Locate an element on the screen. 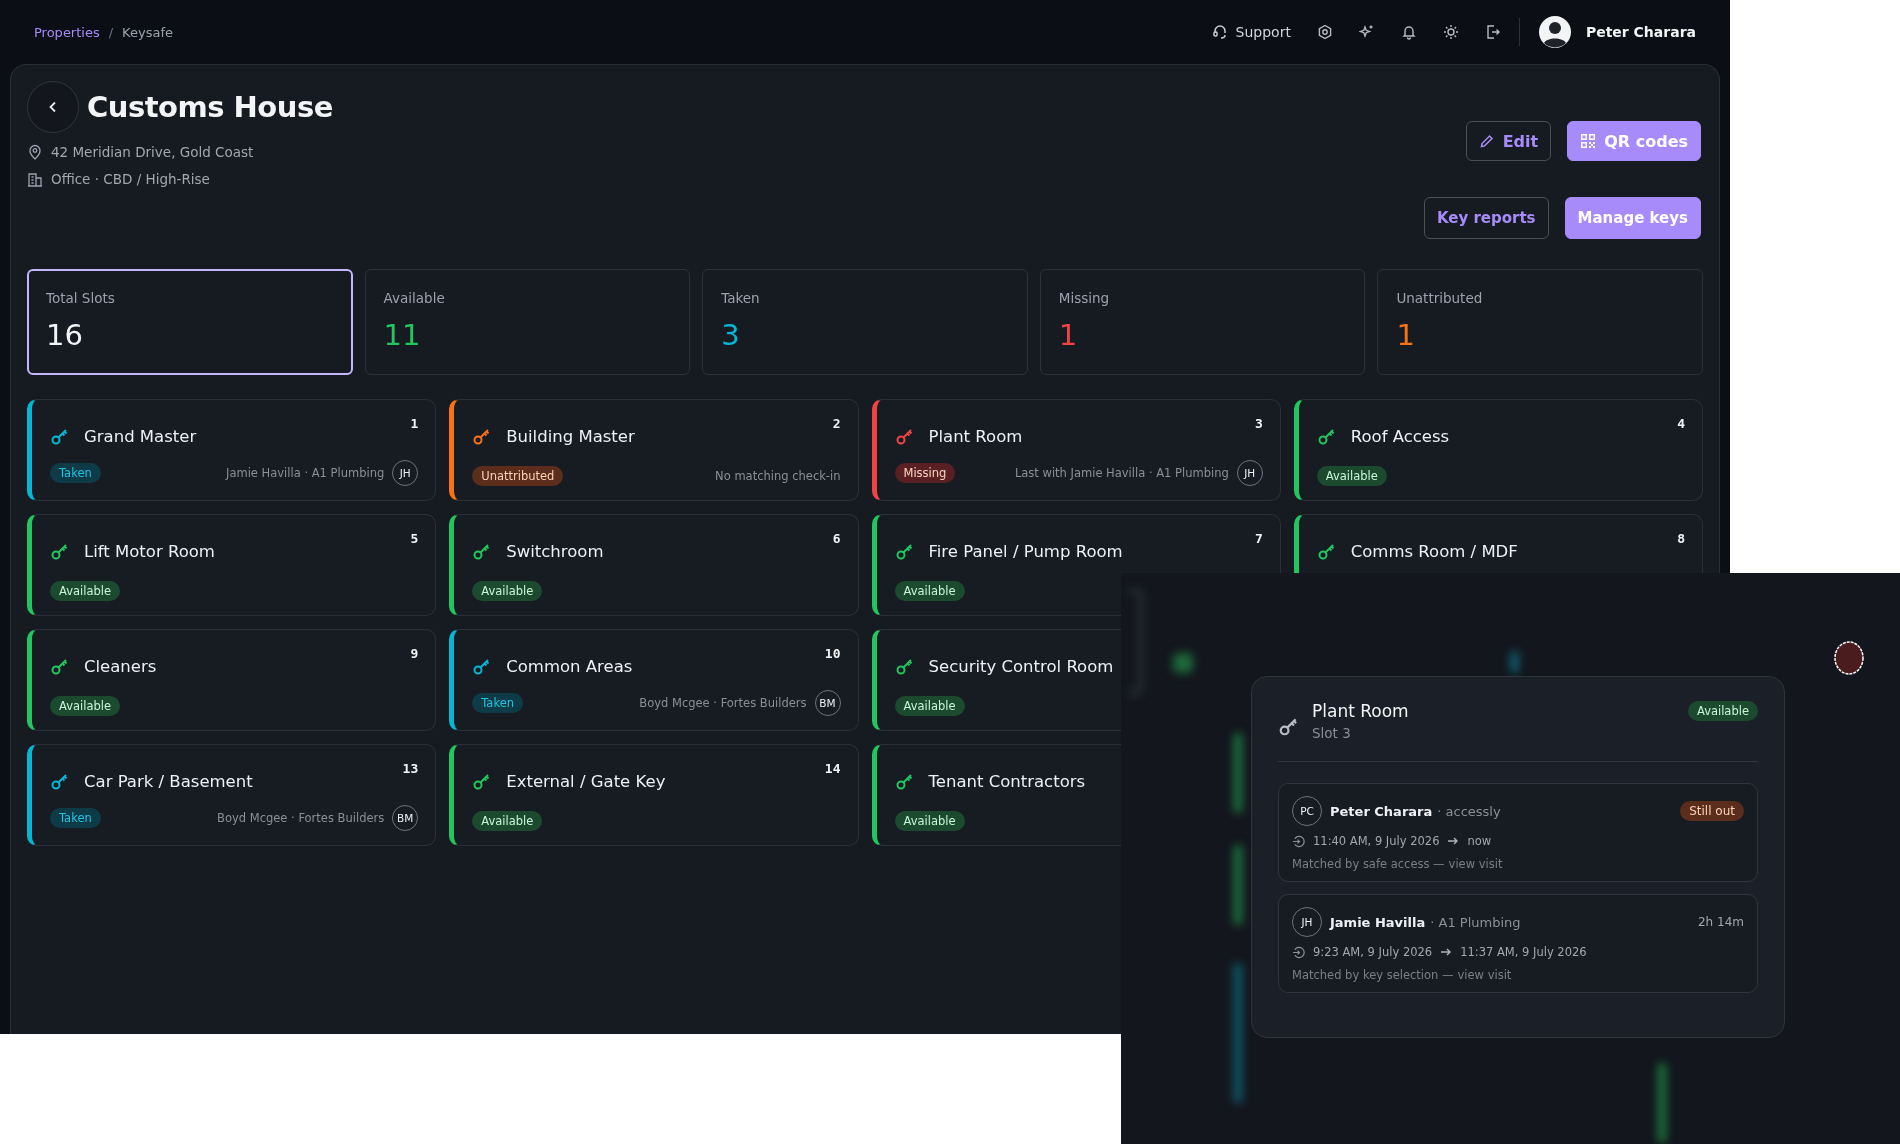  stat-value: 11 is located at coordinates (402, 335).